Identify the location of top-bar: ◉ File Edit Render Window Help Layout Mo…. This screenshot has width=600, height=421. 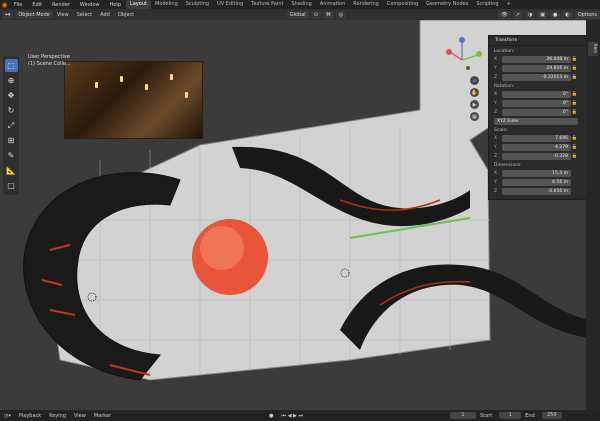
(300, 4).